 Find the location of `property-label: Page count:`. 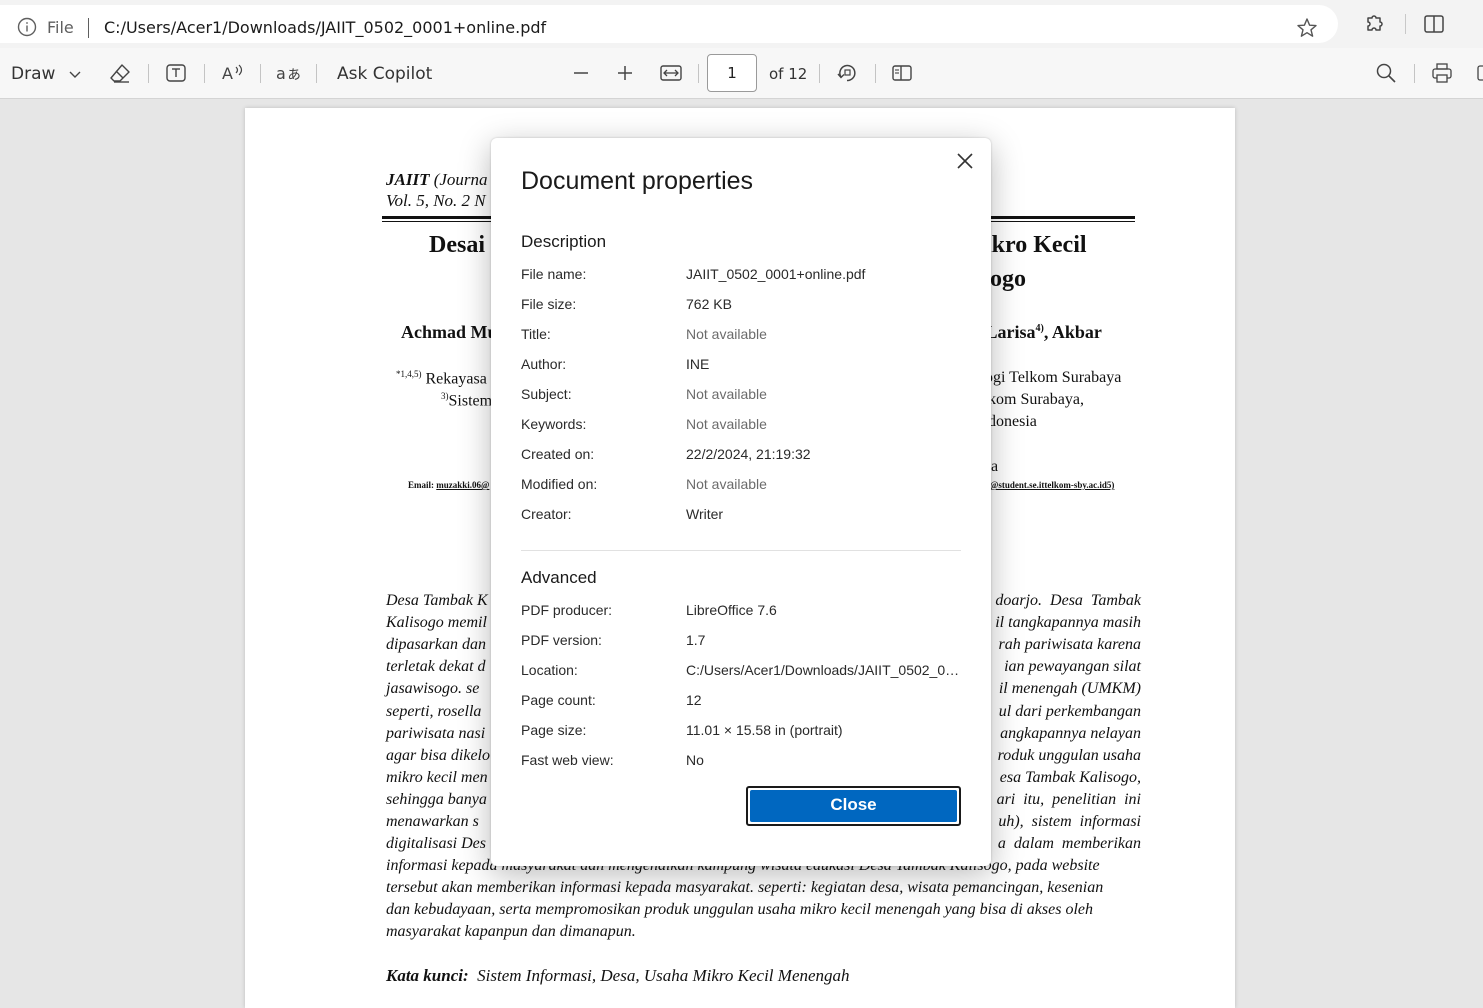

property-label: Page count: is located at coordinates (558, 700).